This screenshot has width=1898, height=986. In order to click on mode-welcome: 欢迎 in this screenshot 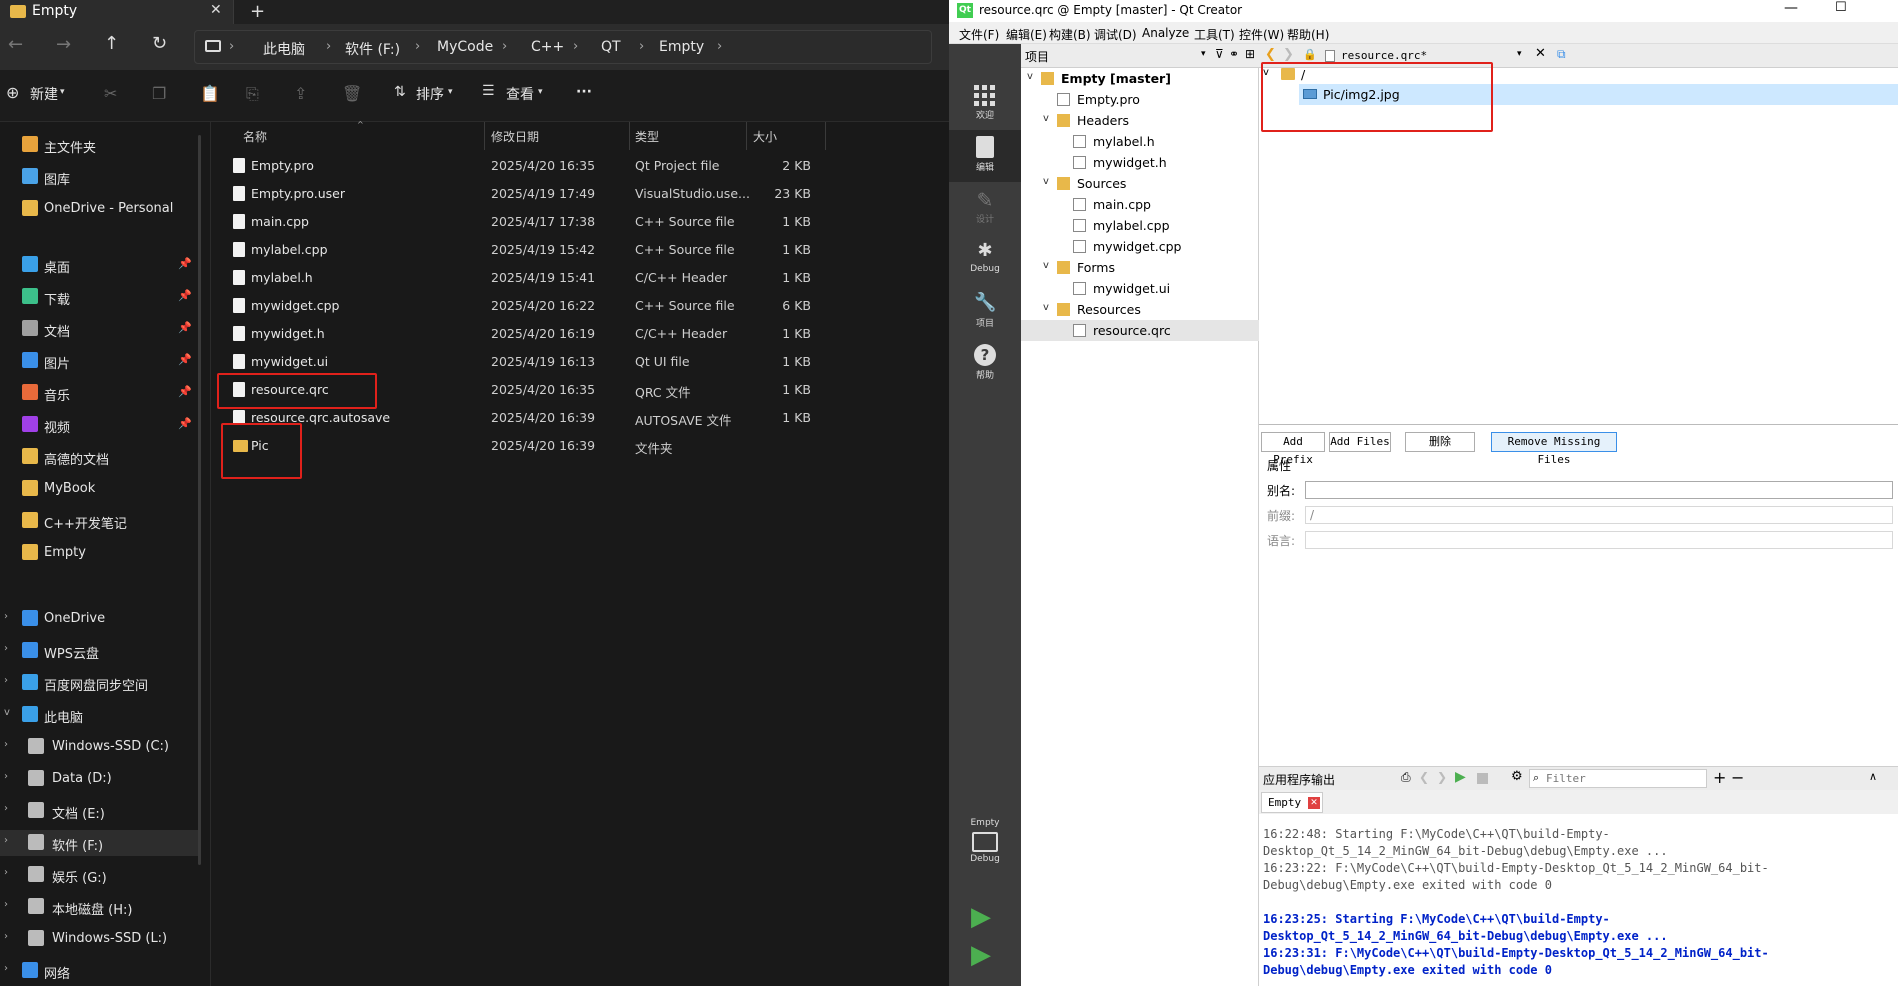, I will do `click(985, 104)`.